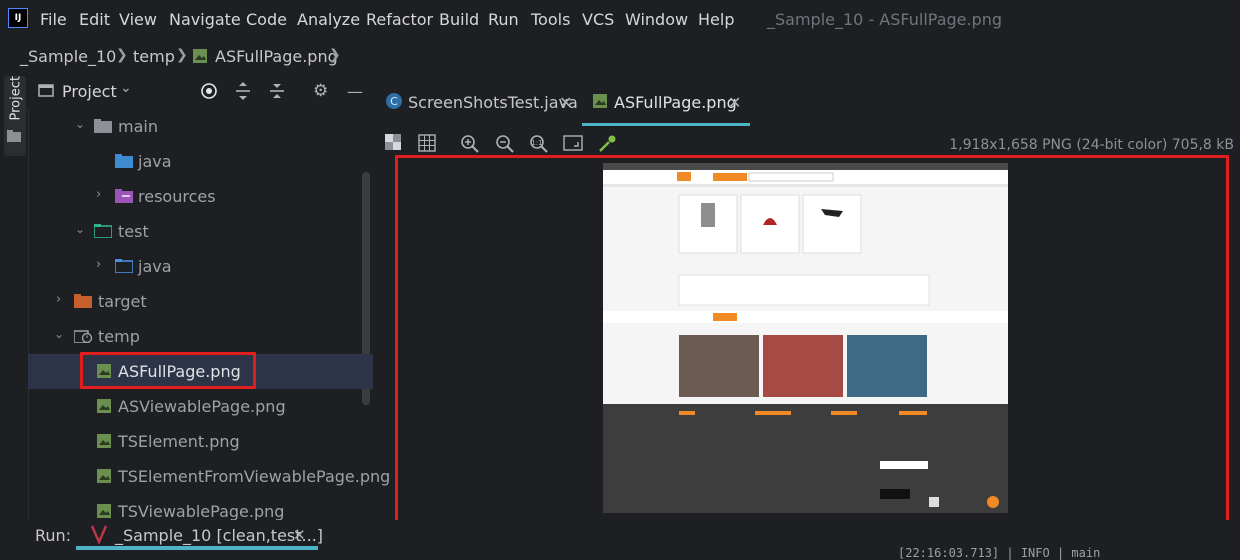  What do you see at coordinates (205, 19) in the screenshot?
I see `menu-navigate: Navigate` at bounding box center [205, 19].